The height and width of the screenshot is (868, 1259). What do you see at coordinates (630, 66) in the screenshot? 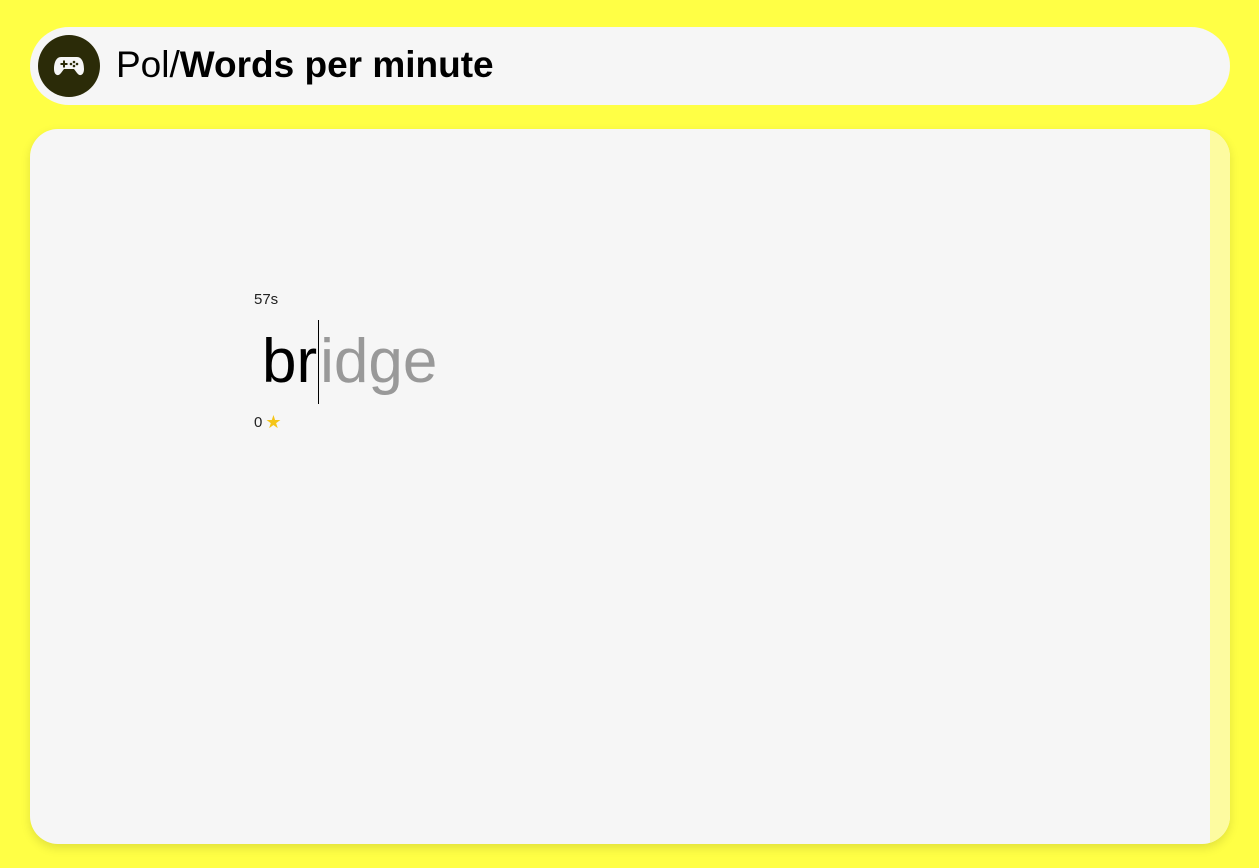
I see `header-bar: Pol/Words per minute` at bounding box center [630, 66].